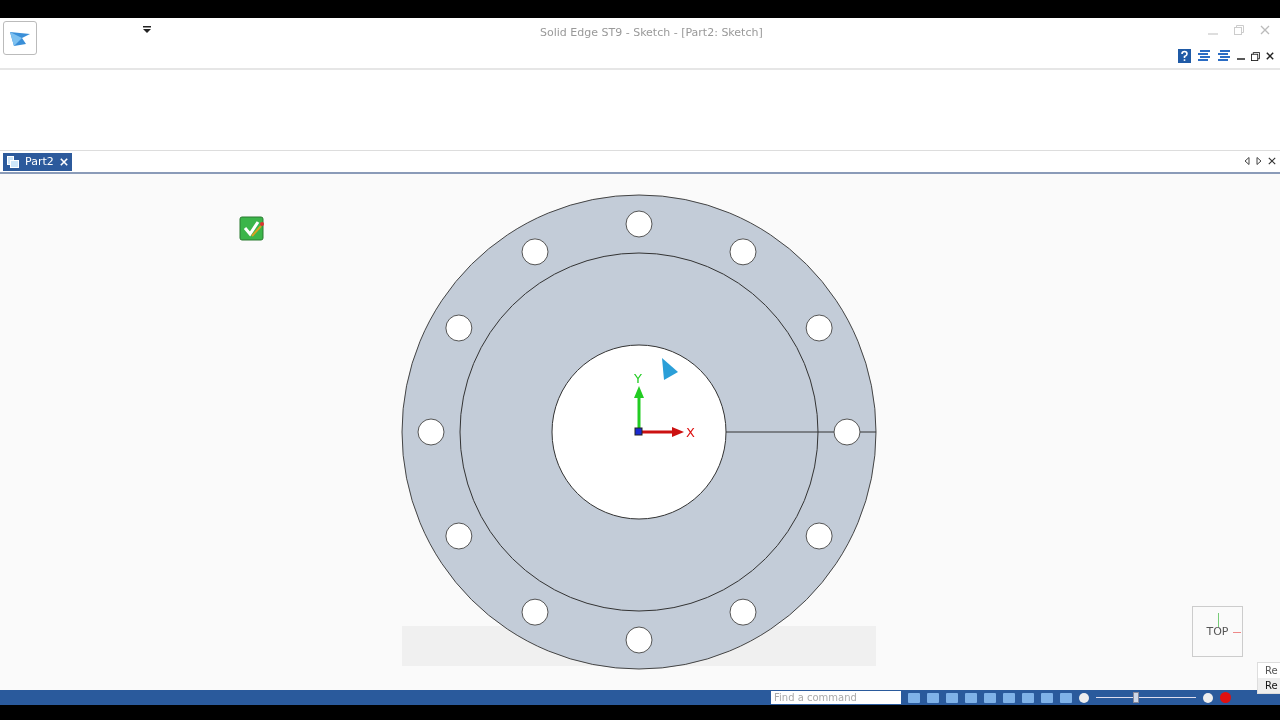 This screenshot has height=720, width=1280. What do you see at coordinates (20, 38) in the screenshot?
I see `application-button` at bounding box center [20, 38].